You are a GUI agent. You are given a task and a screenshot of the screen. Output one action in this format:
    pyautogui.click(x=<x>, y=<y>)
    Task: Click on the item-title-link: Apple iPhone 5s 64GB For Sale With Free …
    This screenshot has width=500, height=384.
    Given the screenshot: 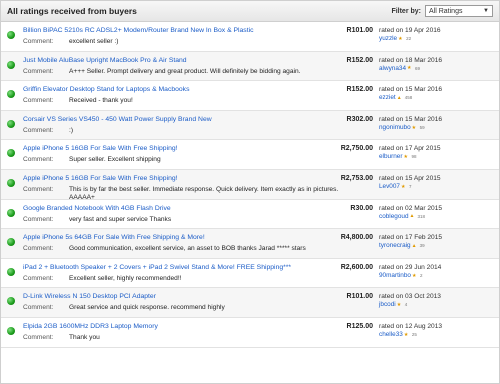 What is the action you would take?
    pyautogui.click(x=114, y=237)
    